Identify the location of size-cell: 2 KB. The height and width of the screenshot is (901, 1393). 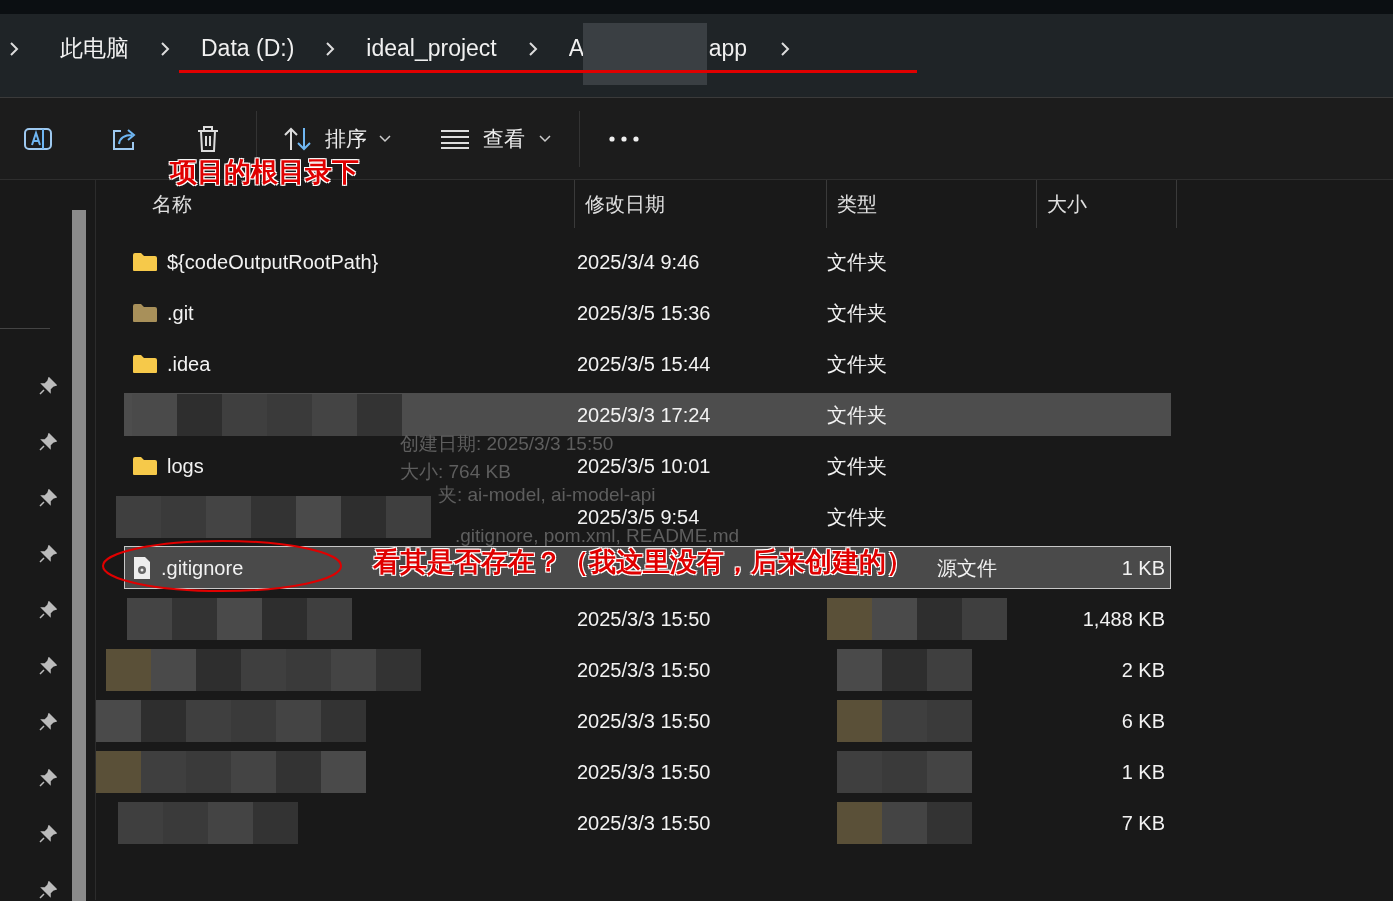
(1143, 669).